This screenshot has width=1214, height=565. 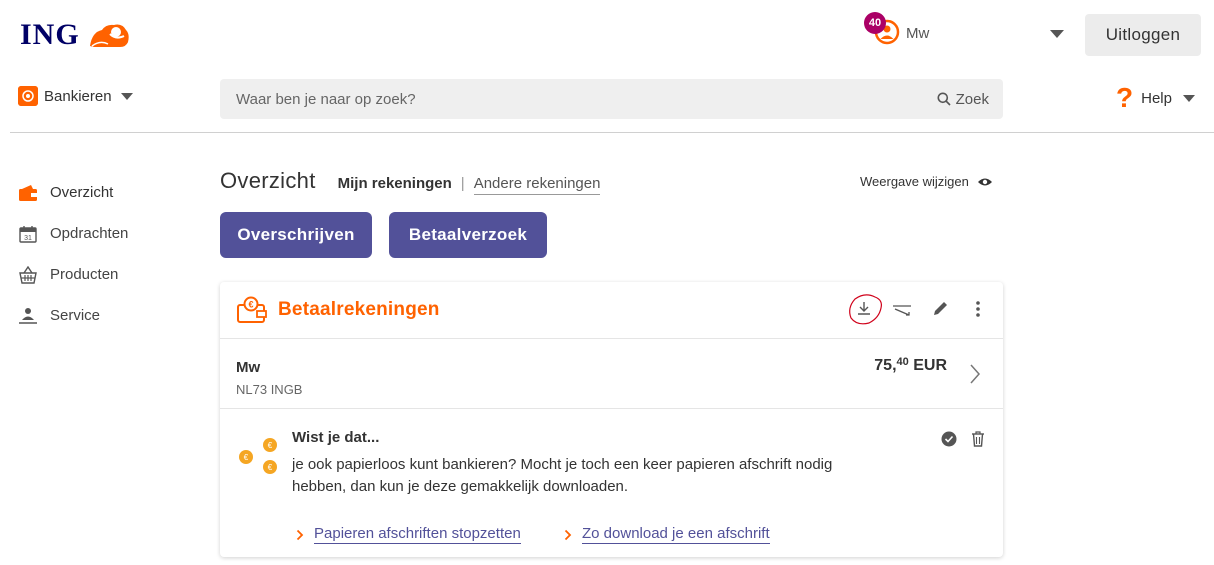 What do you see at coordinates (28, 316) in the screenshot?
I see `service-person-icon` at bounding box center [28, 316].